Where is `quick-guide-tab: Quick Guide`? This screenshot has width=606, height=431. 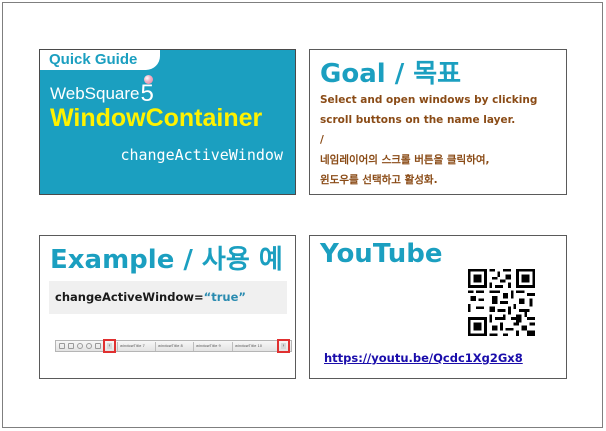
quick-guide-tab: Quick Guide is located at coordinates (100, 60).